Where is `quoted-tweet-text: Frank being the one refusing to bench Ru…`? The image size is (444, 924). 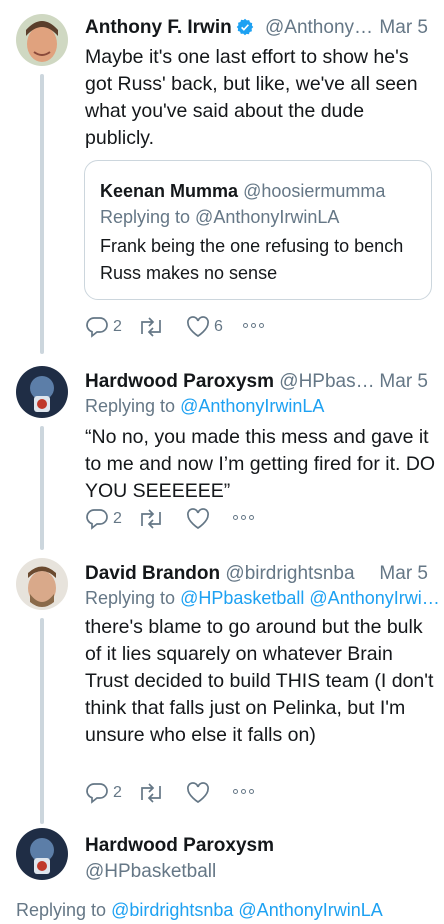 quoted-tweet-text: Frank being the one refusing to bench Ru… is located at coordinates (252, 259).